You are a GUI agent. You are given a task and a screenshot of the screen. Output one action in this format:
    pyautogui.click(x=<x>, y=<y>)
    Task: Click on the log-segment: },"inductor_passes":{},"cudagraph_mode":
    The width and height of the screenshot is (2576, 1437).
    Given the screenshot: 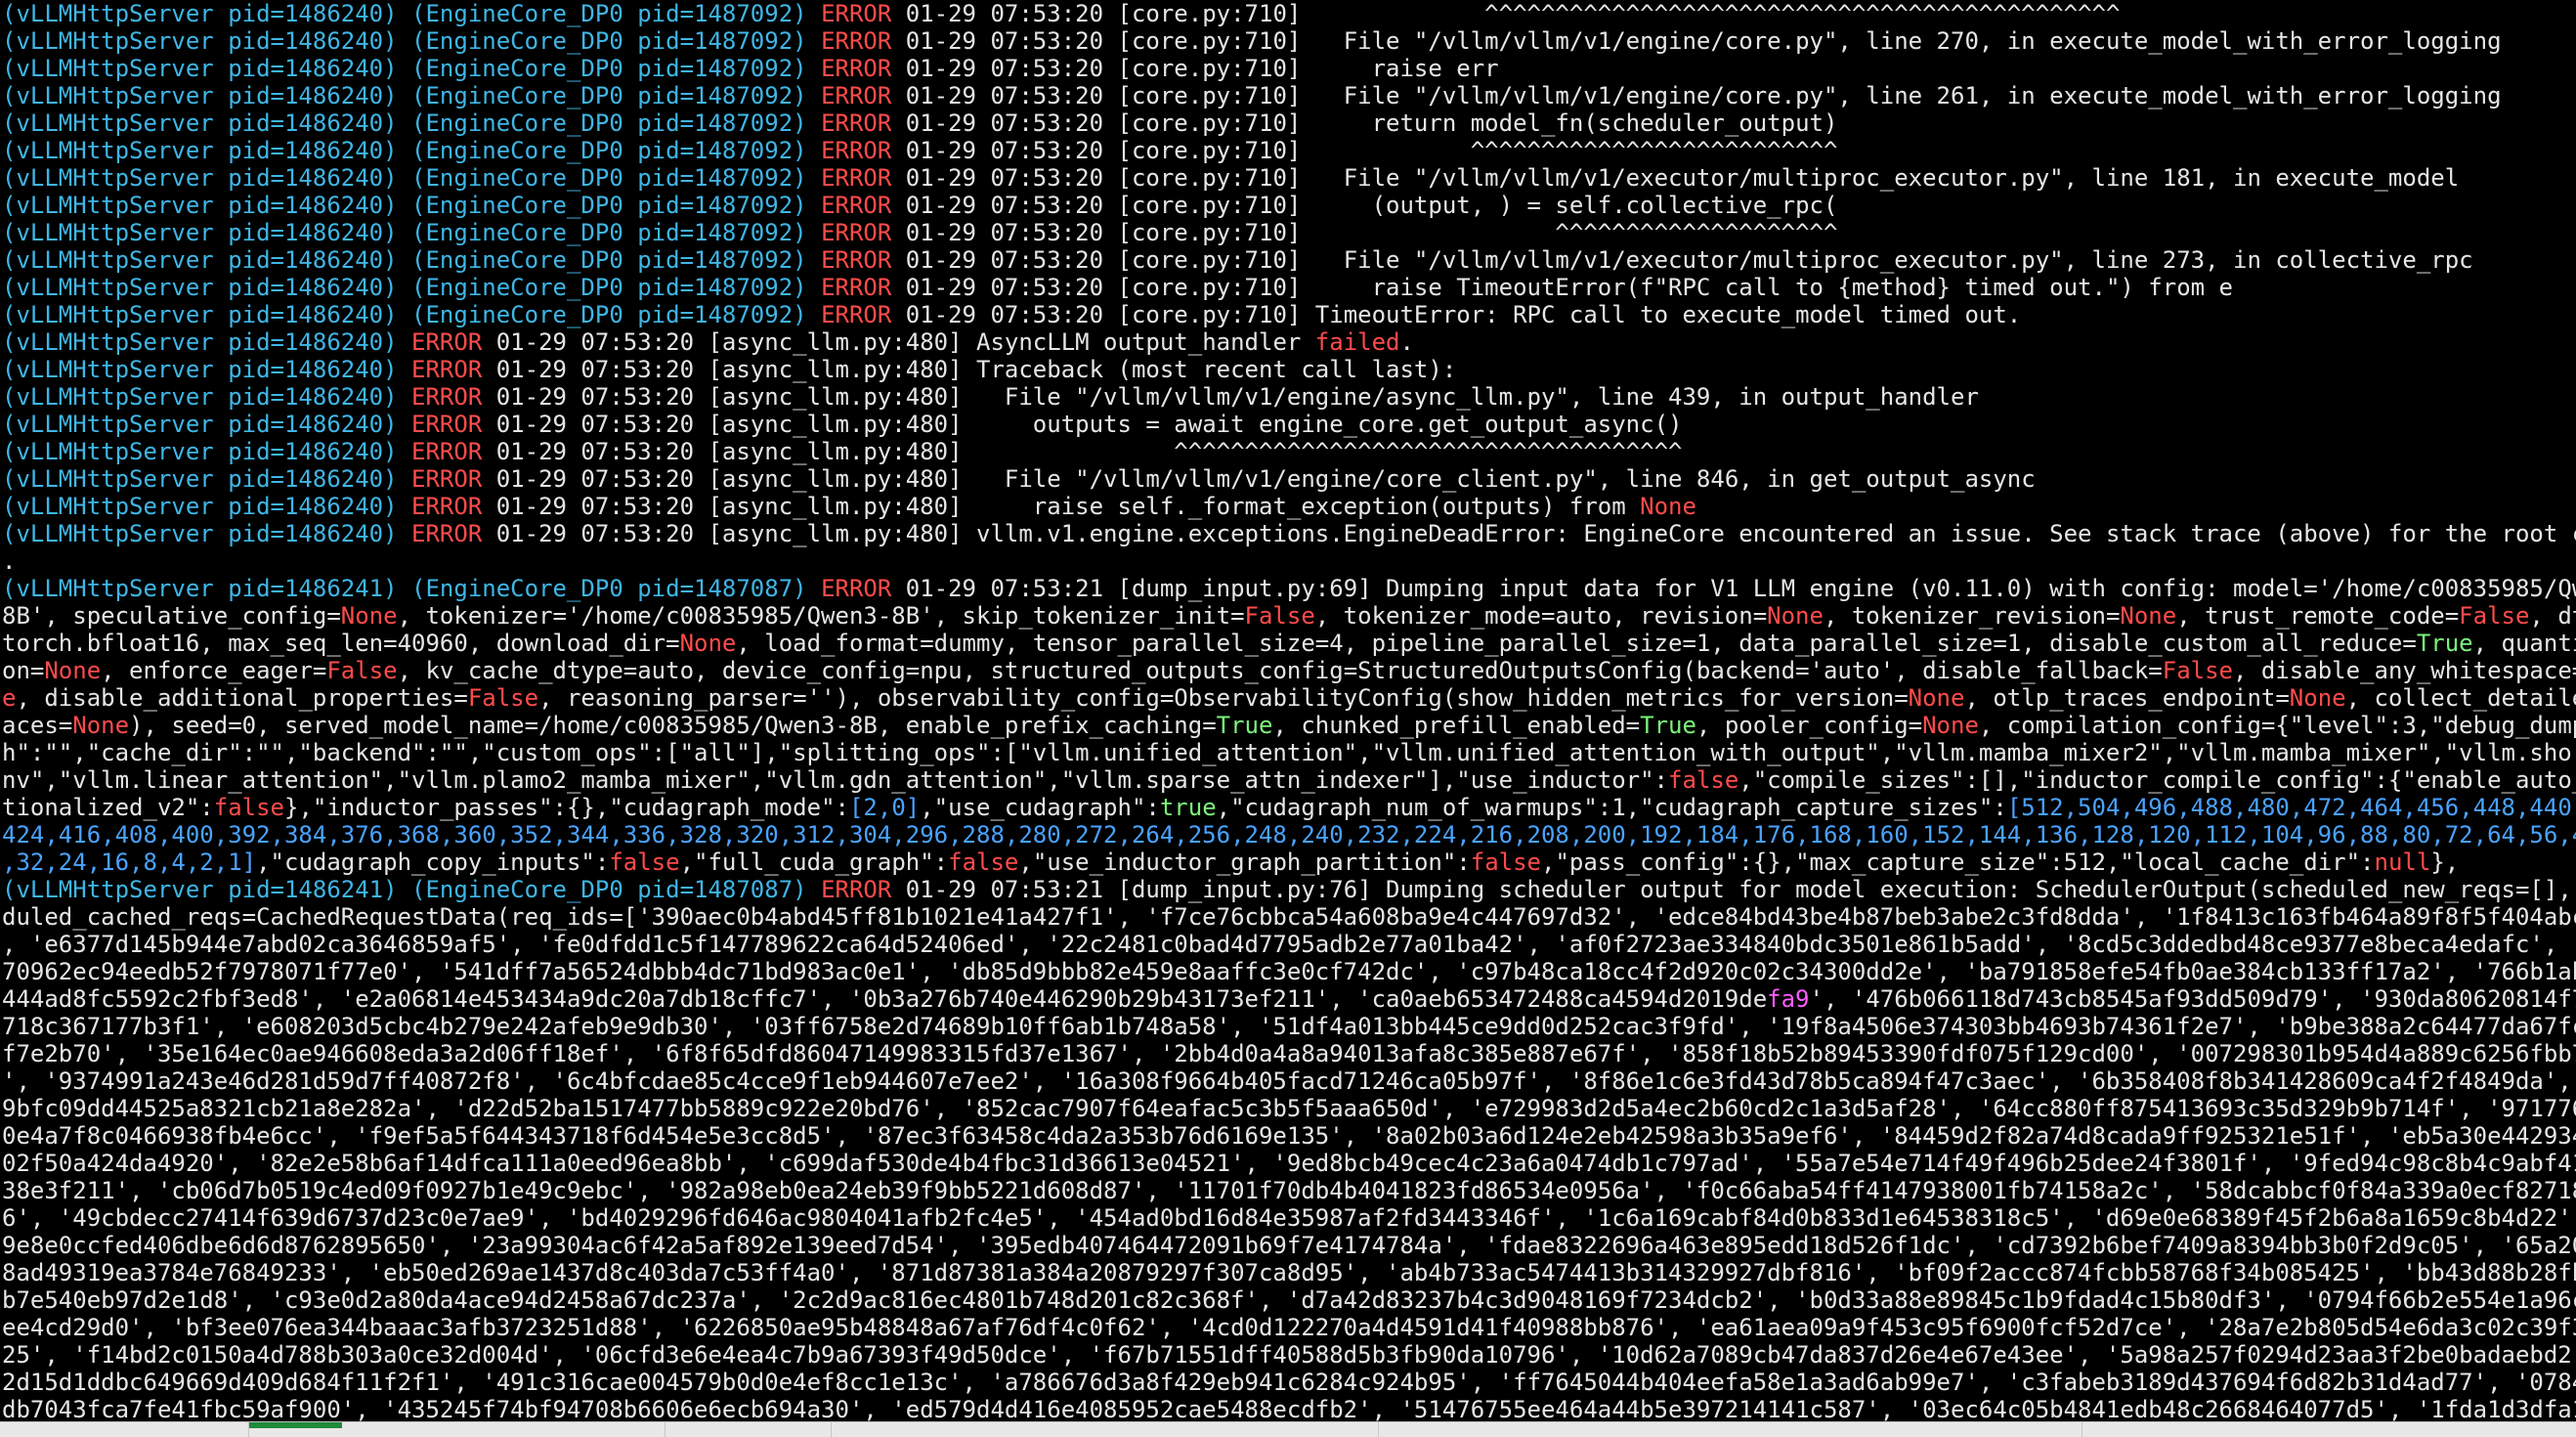 What is the action you would take?
    pyautogui.click(x=567, y=807)
    